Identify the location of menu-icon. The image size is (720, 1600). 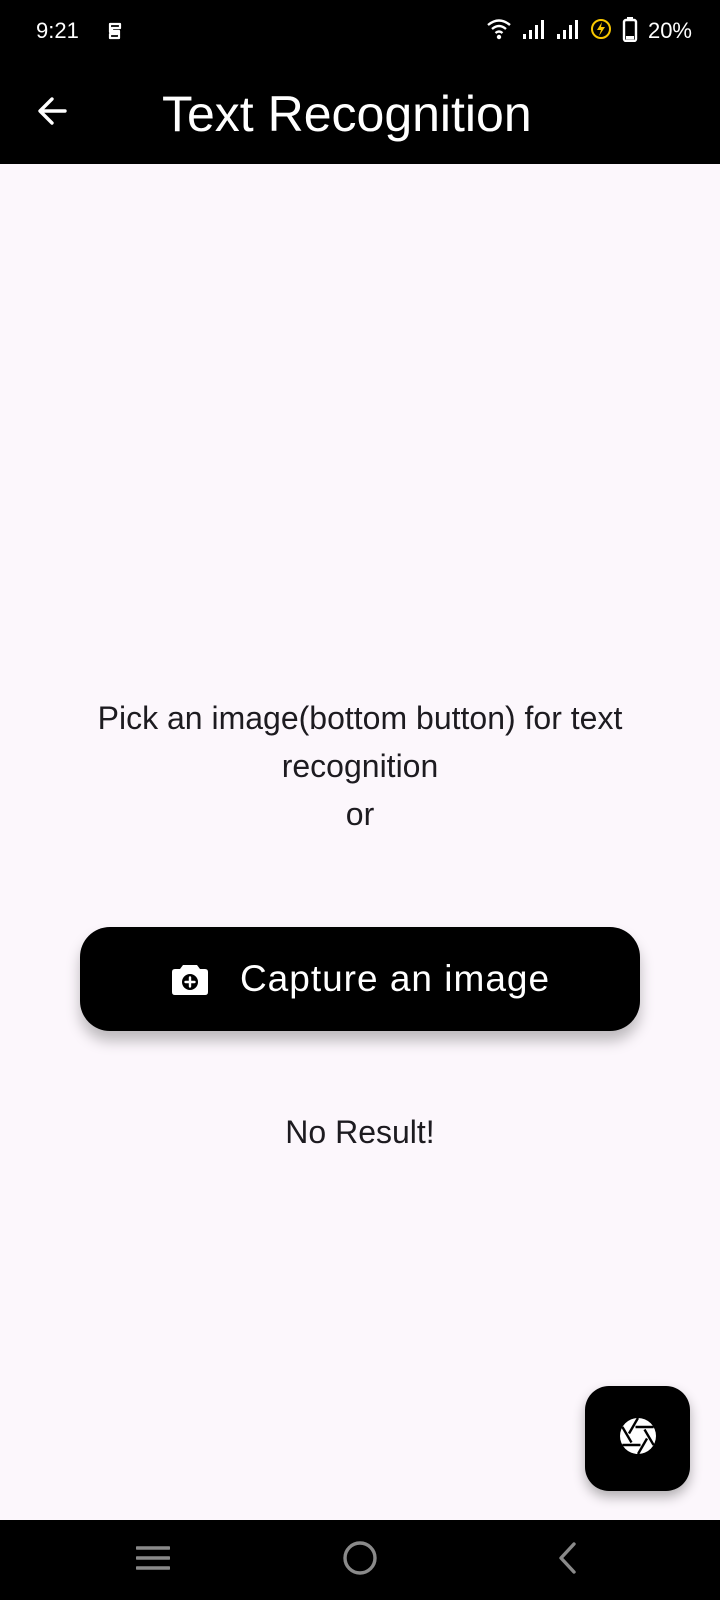
(153, 1560).